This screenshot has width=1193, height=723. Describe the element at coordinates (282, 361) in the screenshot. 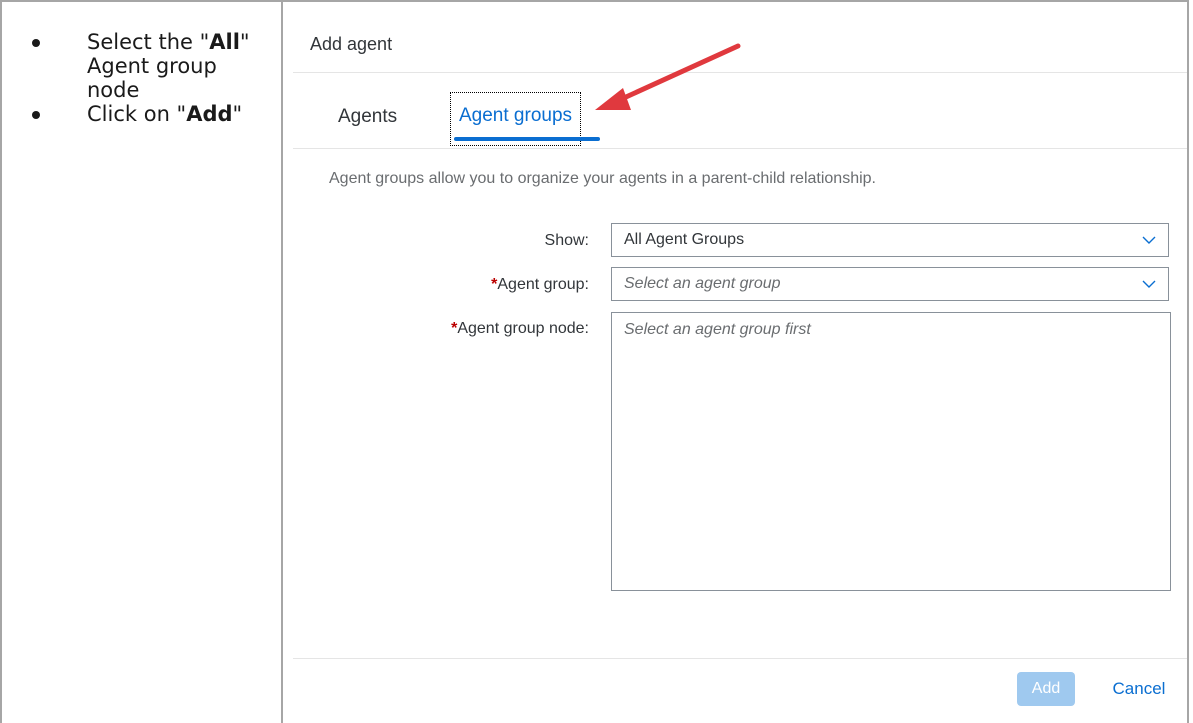

I see `column-divider` at that location.